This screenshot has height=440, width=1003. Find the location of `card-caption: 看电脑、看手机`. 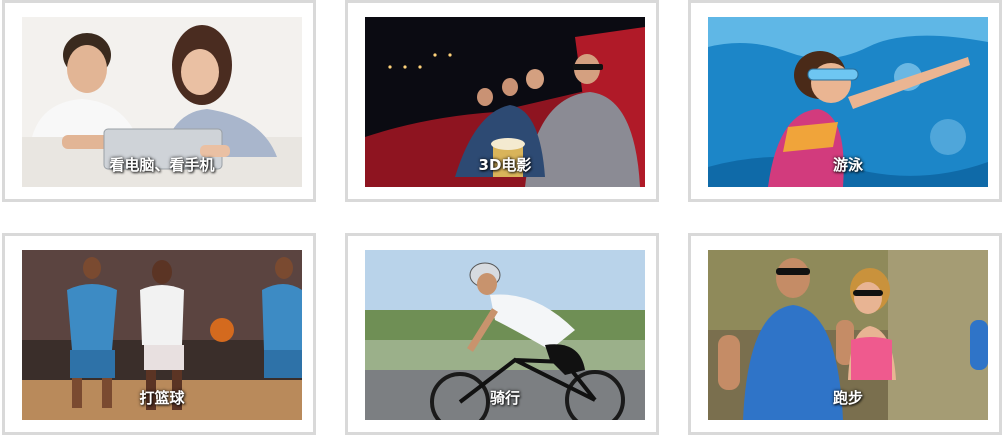

card-caption: 看电脑、看手机 is located at coordinates (162, 165).